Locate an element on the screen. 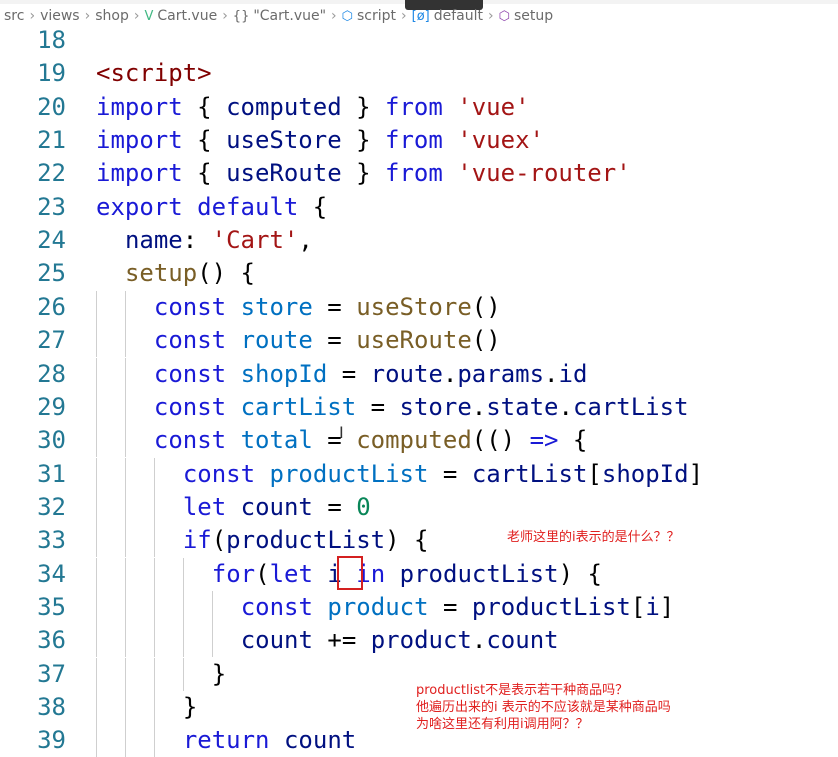 The image size is (838, 757). line-number: 20 is located at coordinates (51, 106).